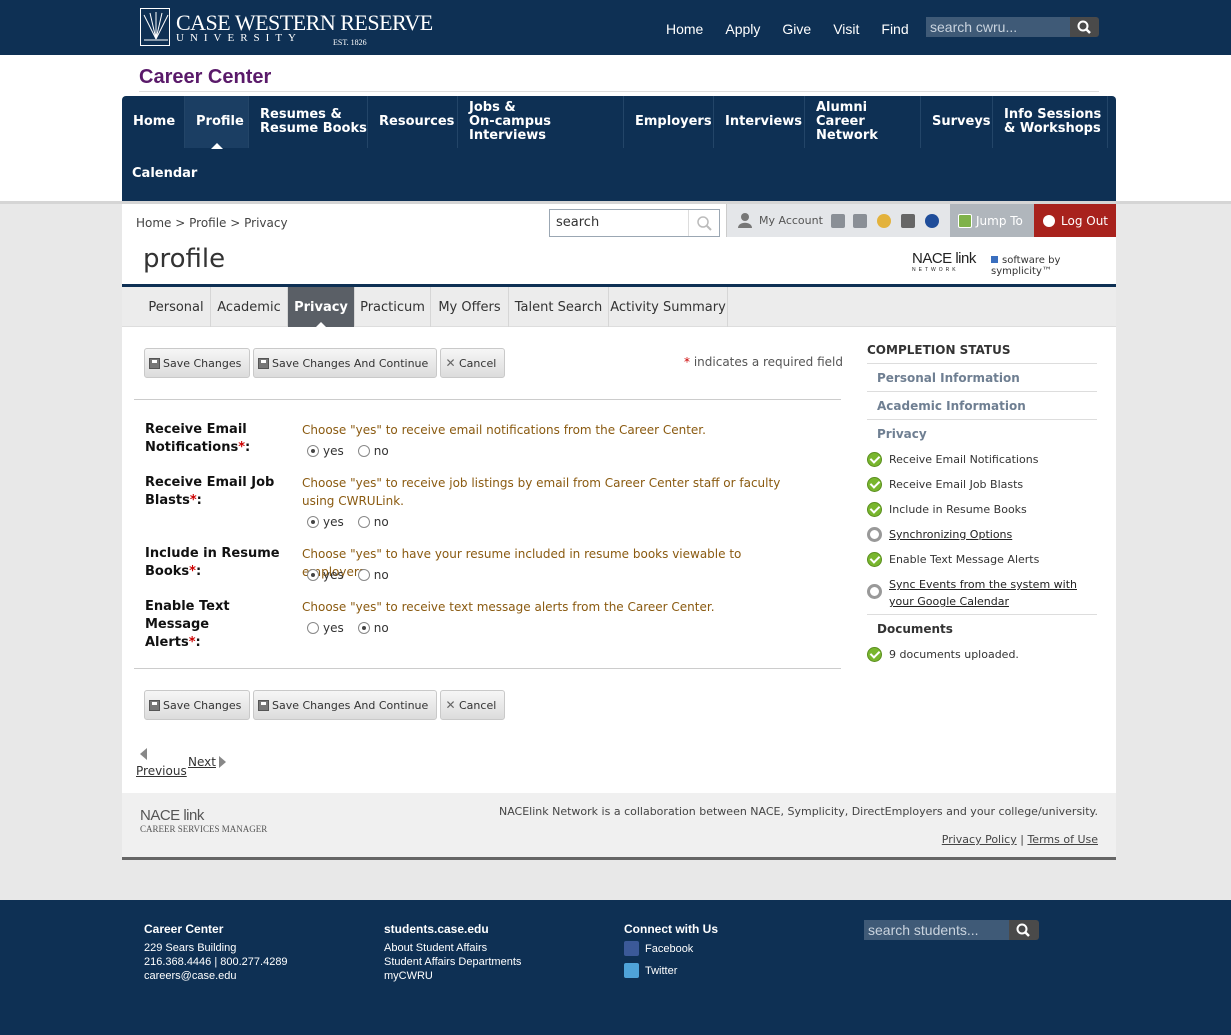  Describe the element at coordinates (908, 221) in the screenshot. I see `print-icon` at that location.